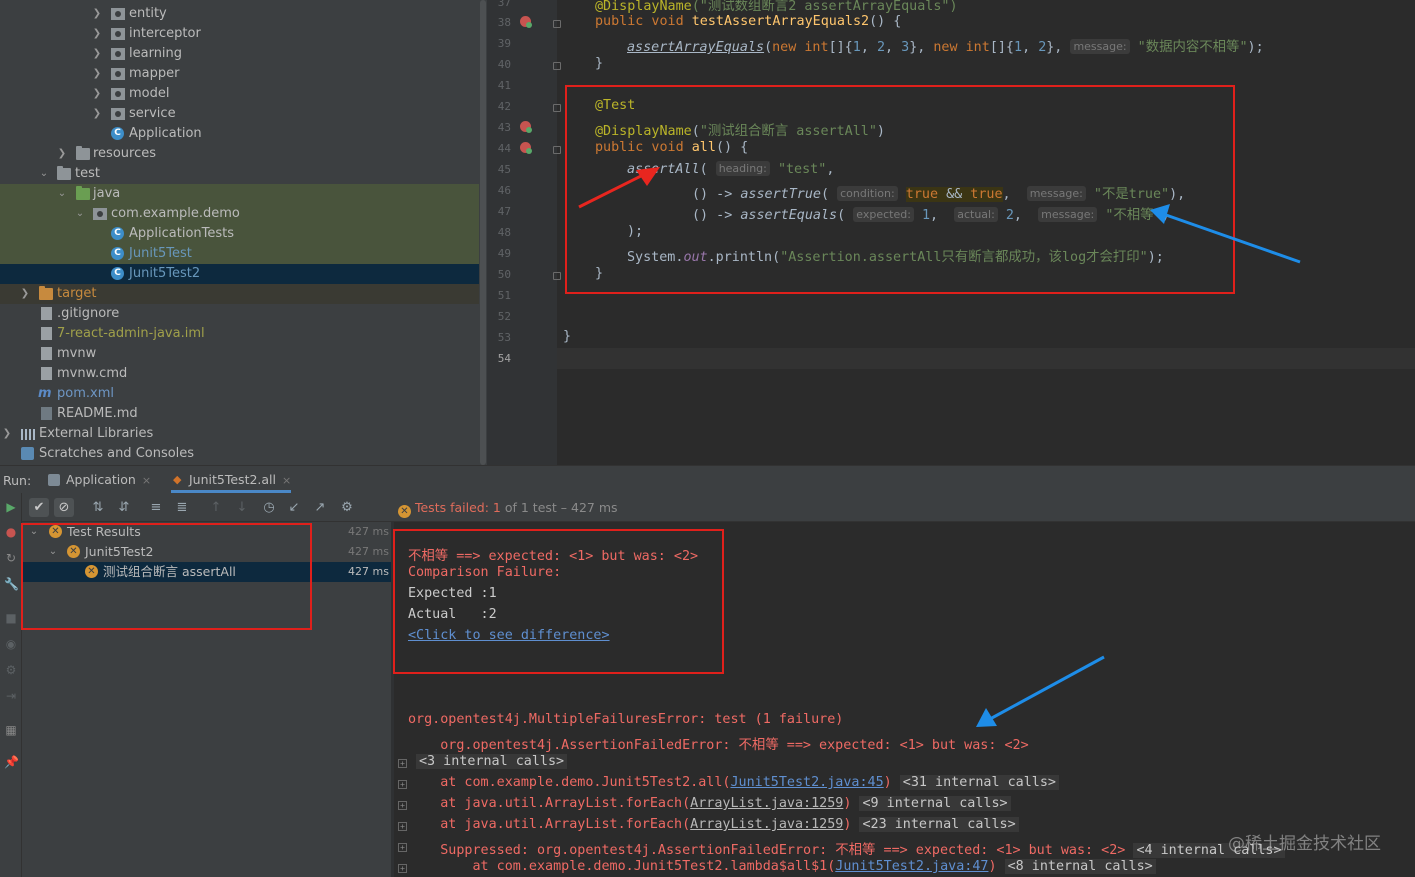 The image size is (1415, 877). What do you see at coordinates (11, 618) in the screenshot?
I see `stop-icon: ■` at bounding box center [11, 618].